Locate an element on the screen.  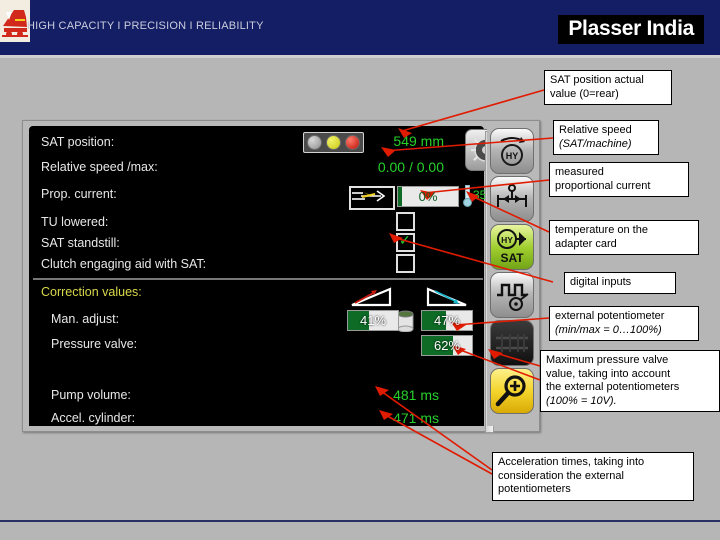
section-divider is located at coordinates (258, 279).